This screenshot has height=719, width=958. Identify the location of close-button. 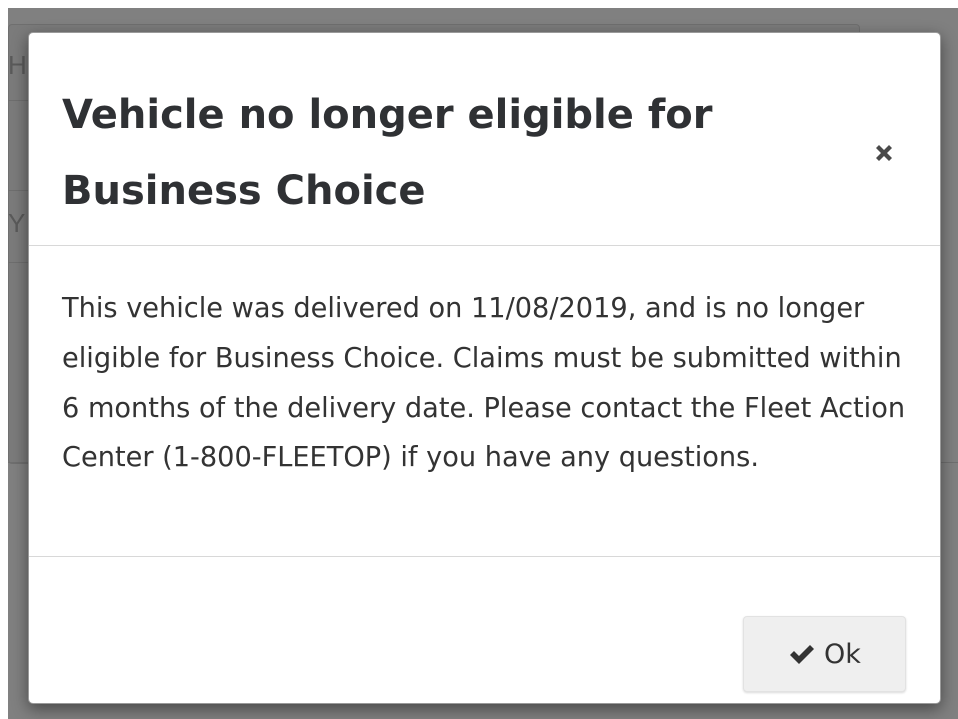
(884, 155).